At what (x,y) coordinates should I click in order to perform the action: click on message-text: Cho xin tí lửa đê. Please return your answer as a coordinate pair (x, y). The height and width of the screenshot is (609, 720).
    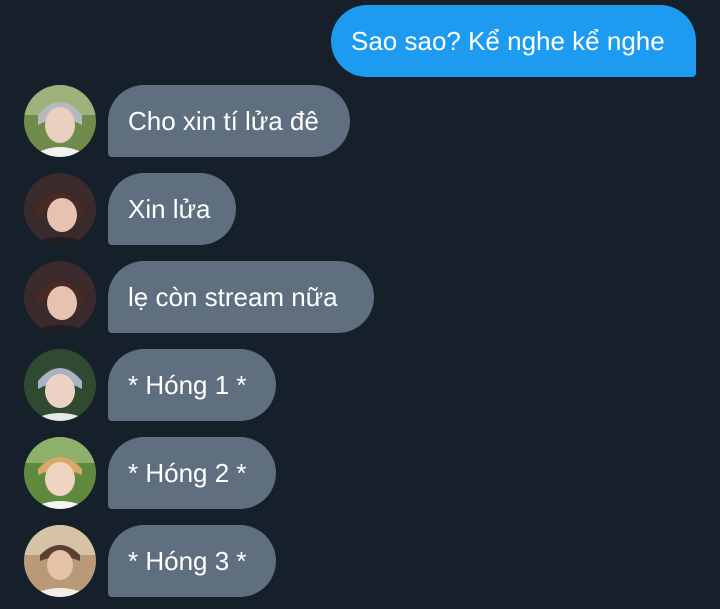
    Looking at the image, I should click on (223, 121).